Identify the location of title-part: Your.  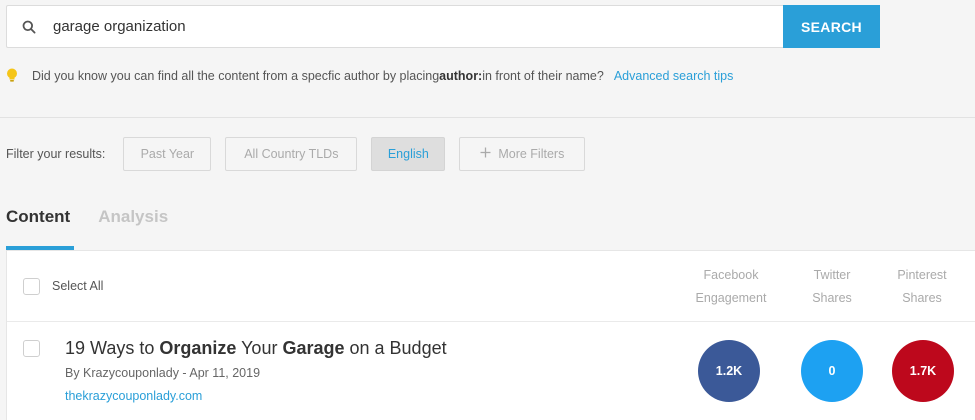
(259, 348).